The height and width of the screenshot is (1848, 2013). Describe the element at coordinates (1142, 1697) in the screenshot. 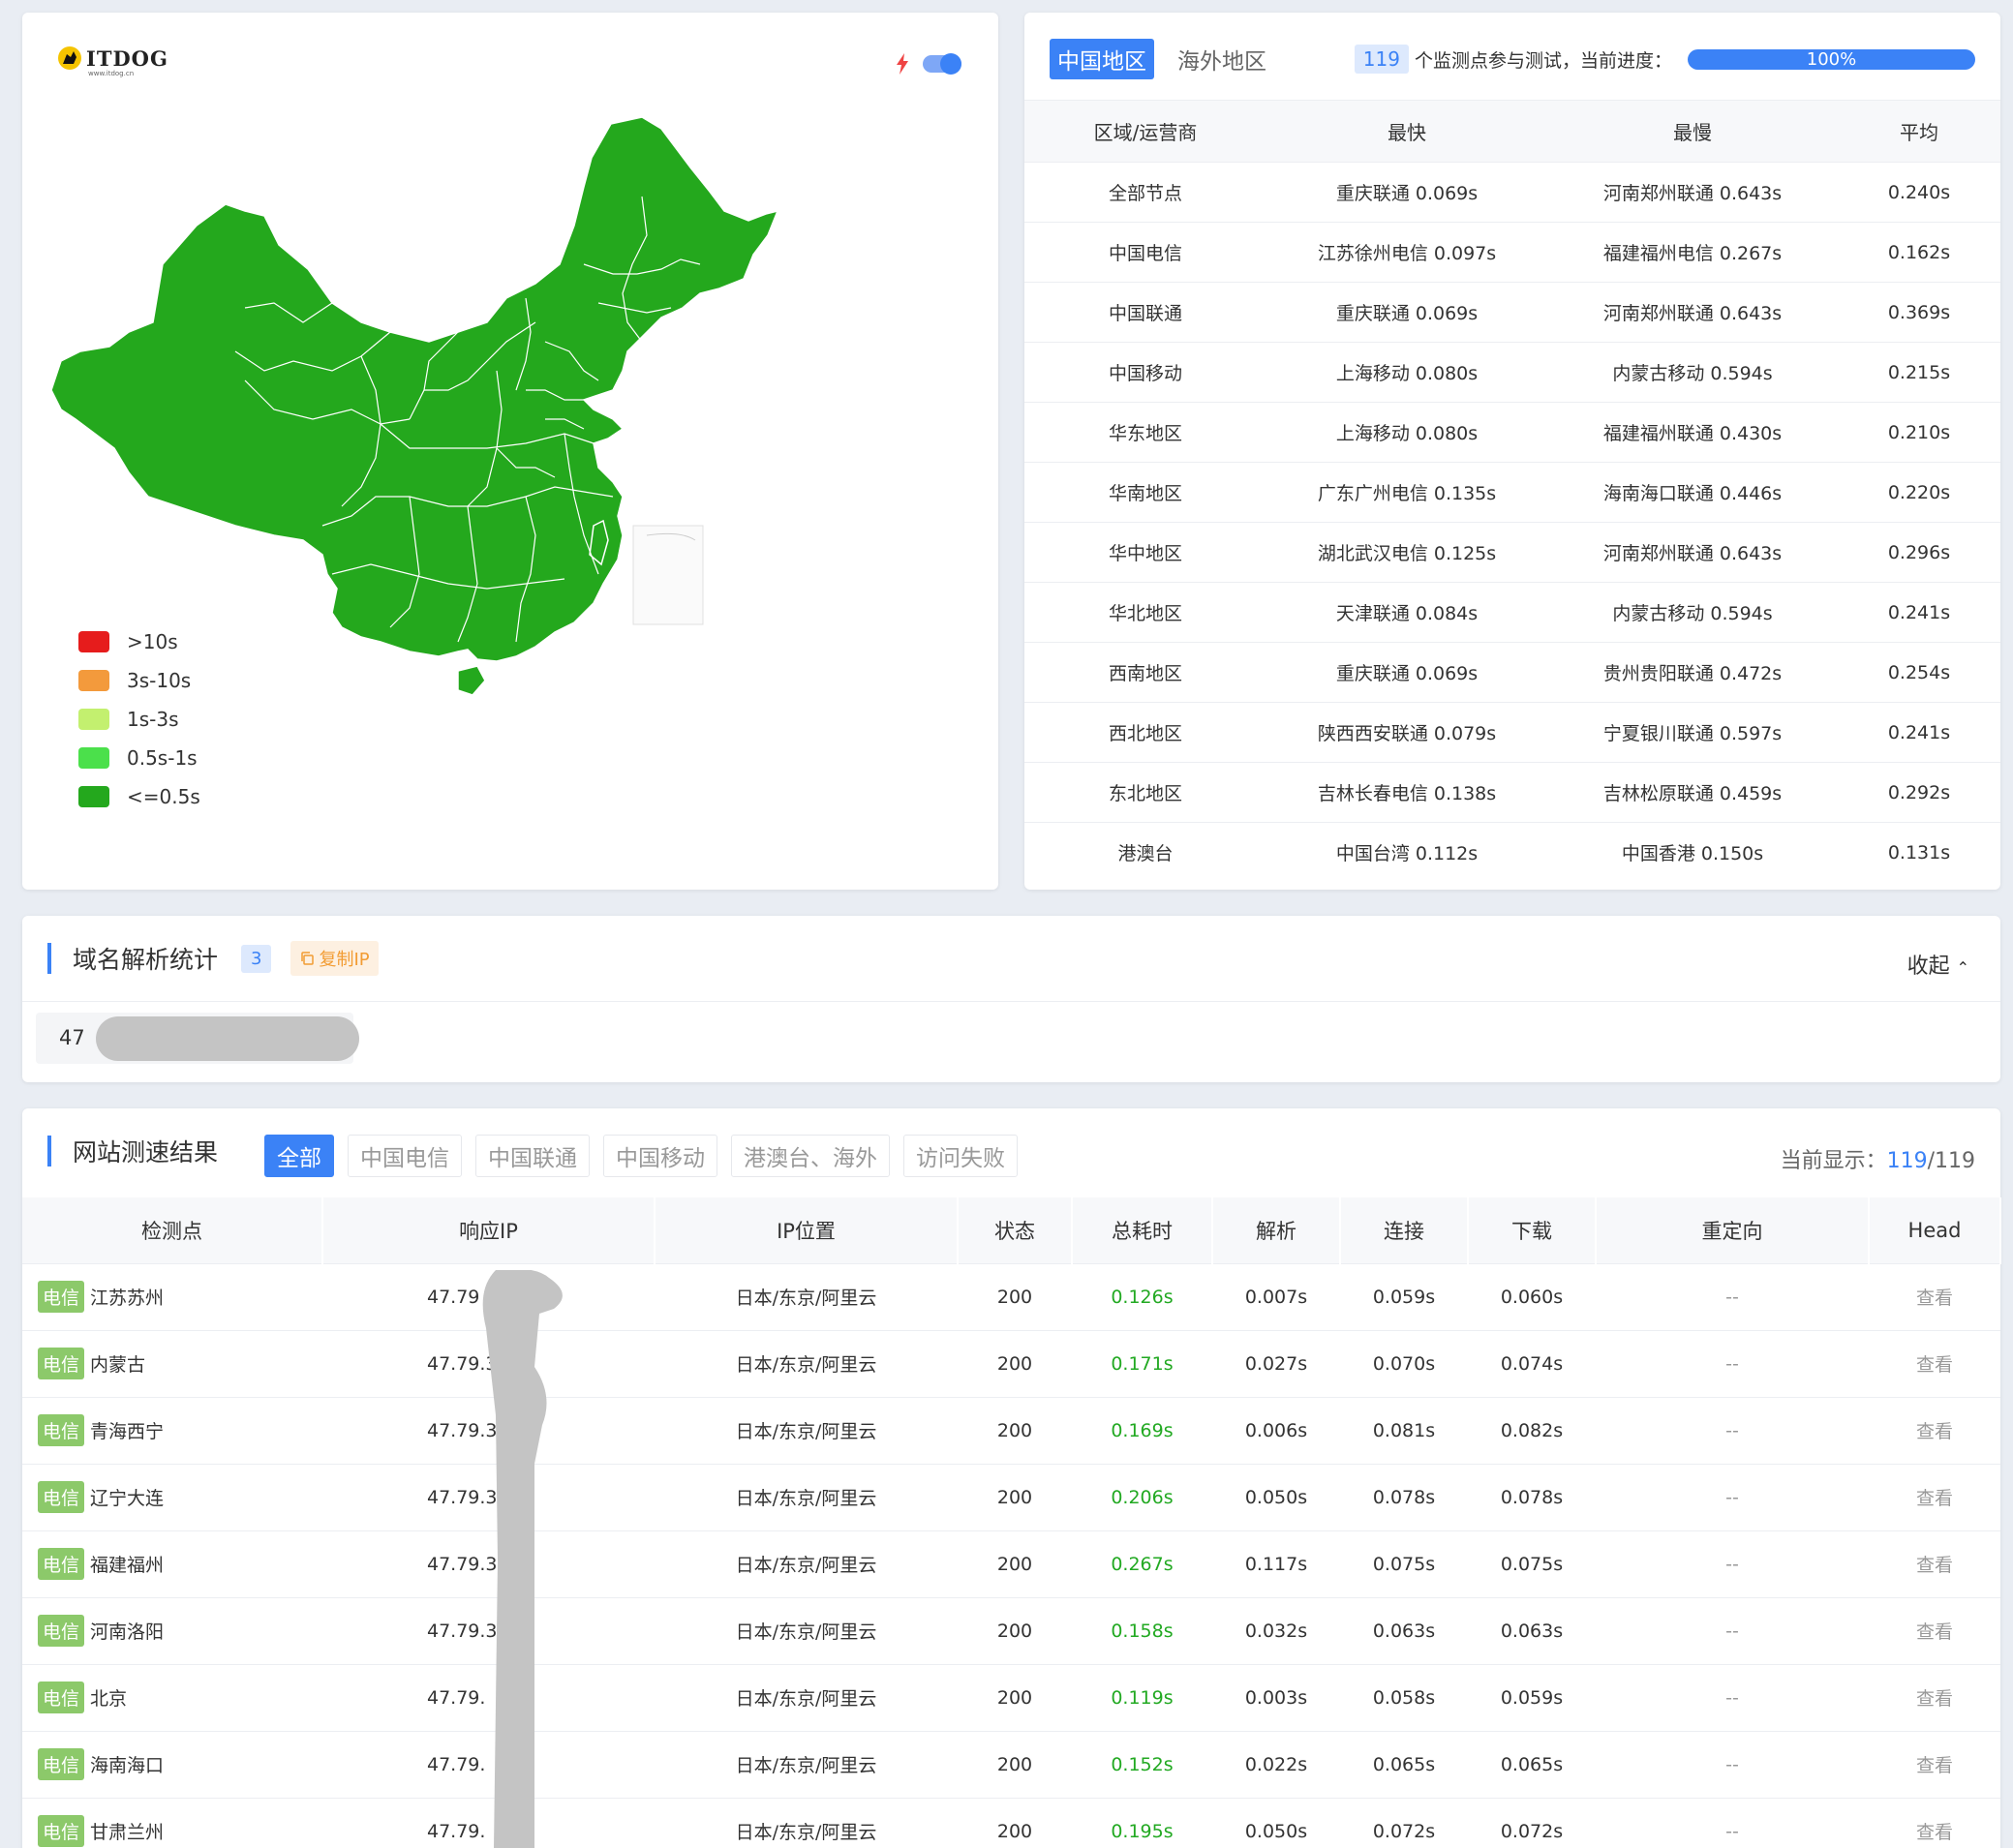

I see `total-time: 0.119s` at that location.